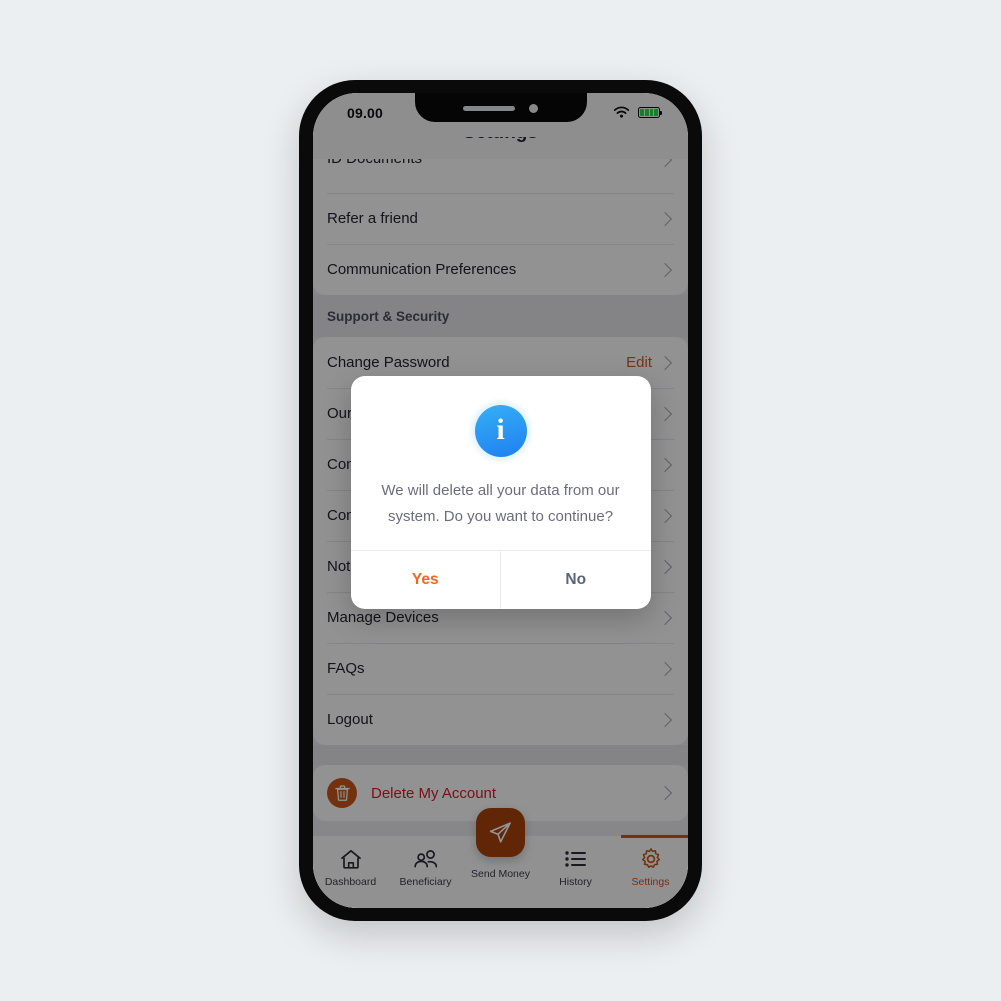  What do you see at coordinates (651, 859) in the screenshot?
I see `gear-icon` at bounding box center [651, 859].